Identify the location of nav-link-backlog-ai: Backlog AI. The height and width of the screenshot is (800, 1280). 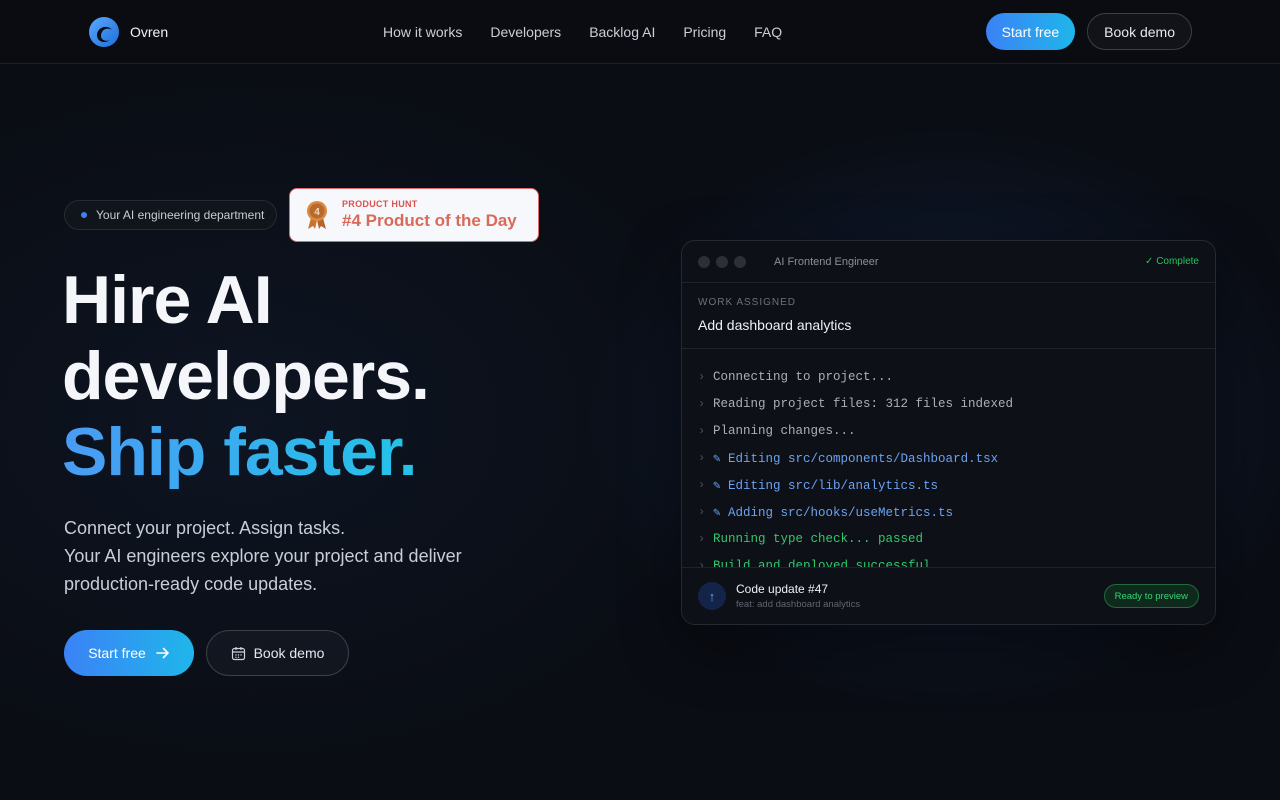
(622, 32).